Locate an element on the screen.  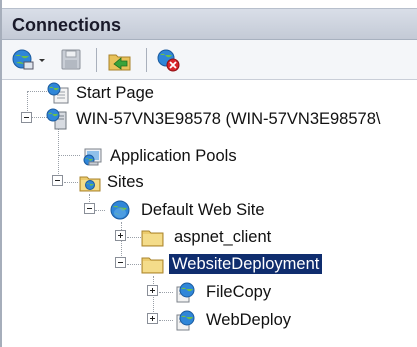
delete-connection-button is located at coordinates (168, 60).